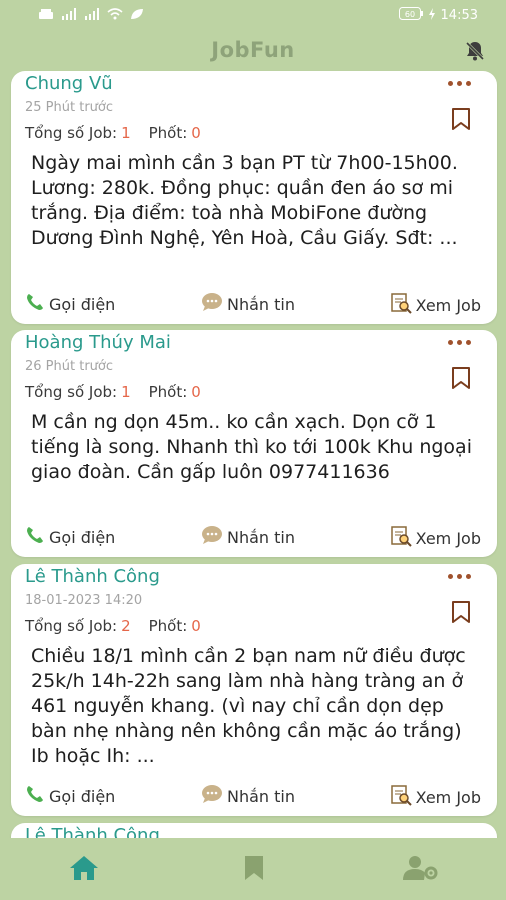 The width and height of the screenshot is (506, 900). Describe the element at coordinates (84, 870) in the screenshot. I see `home-icon` at that location.